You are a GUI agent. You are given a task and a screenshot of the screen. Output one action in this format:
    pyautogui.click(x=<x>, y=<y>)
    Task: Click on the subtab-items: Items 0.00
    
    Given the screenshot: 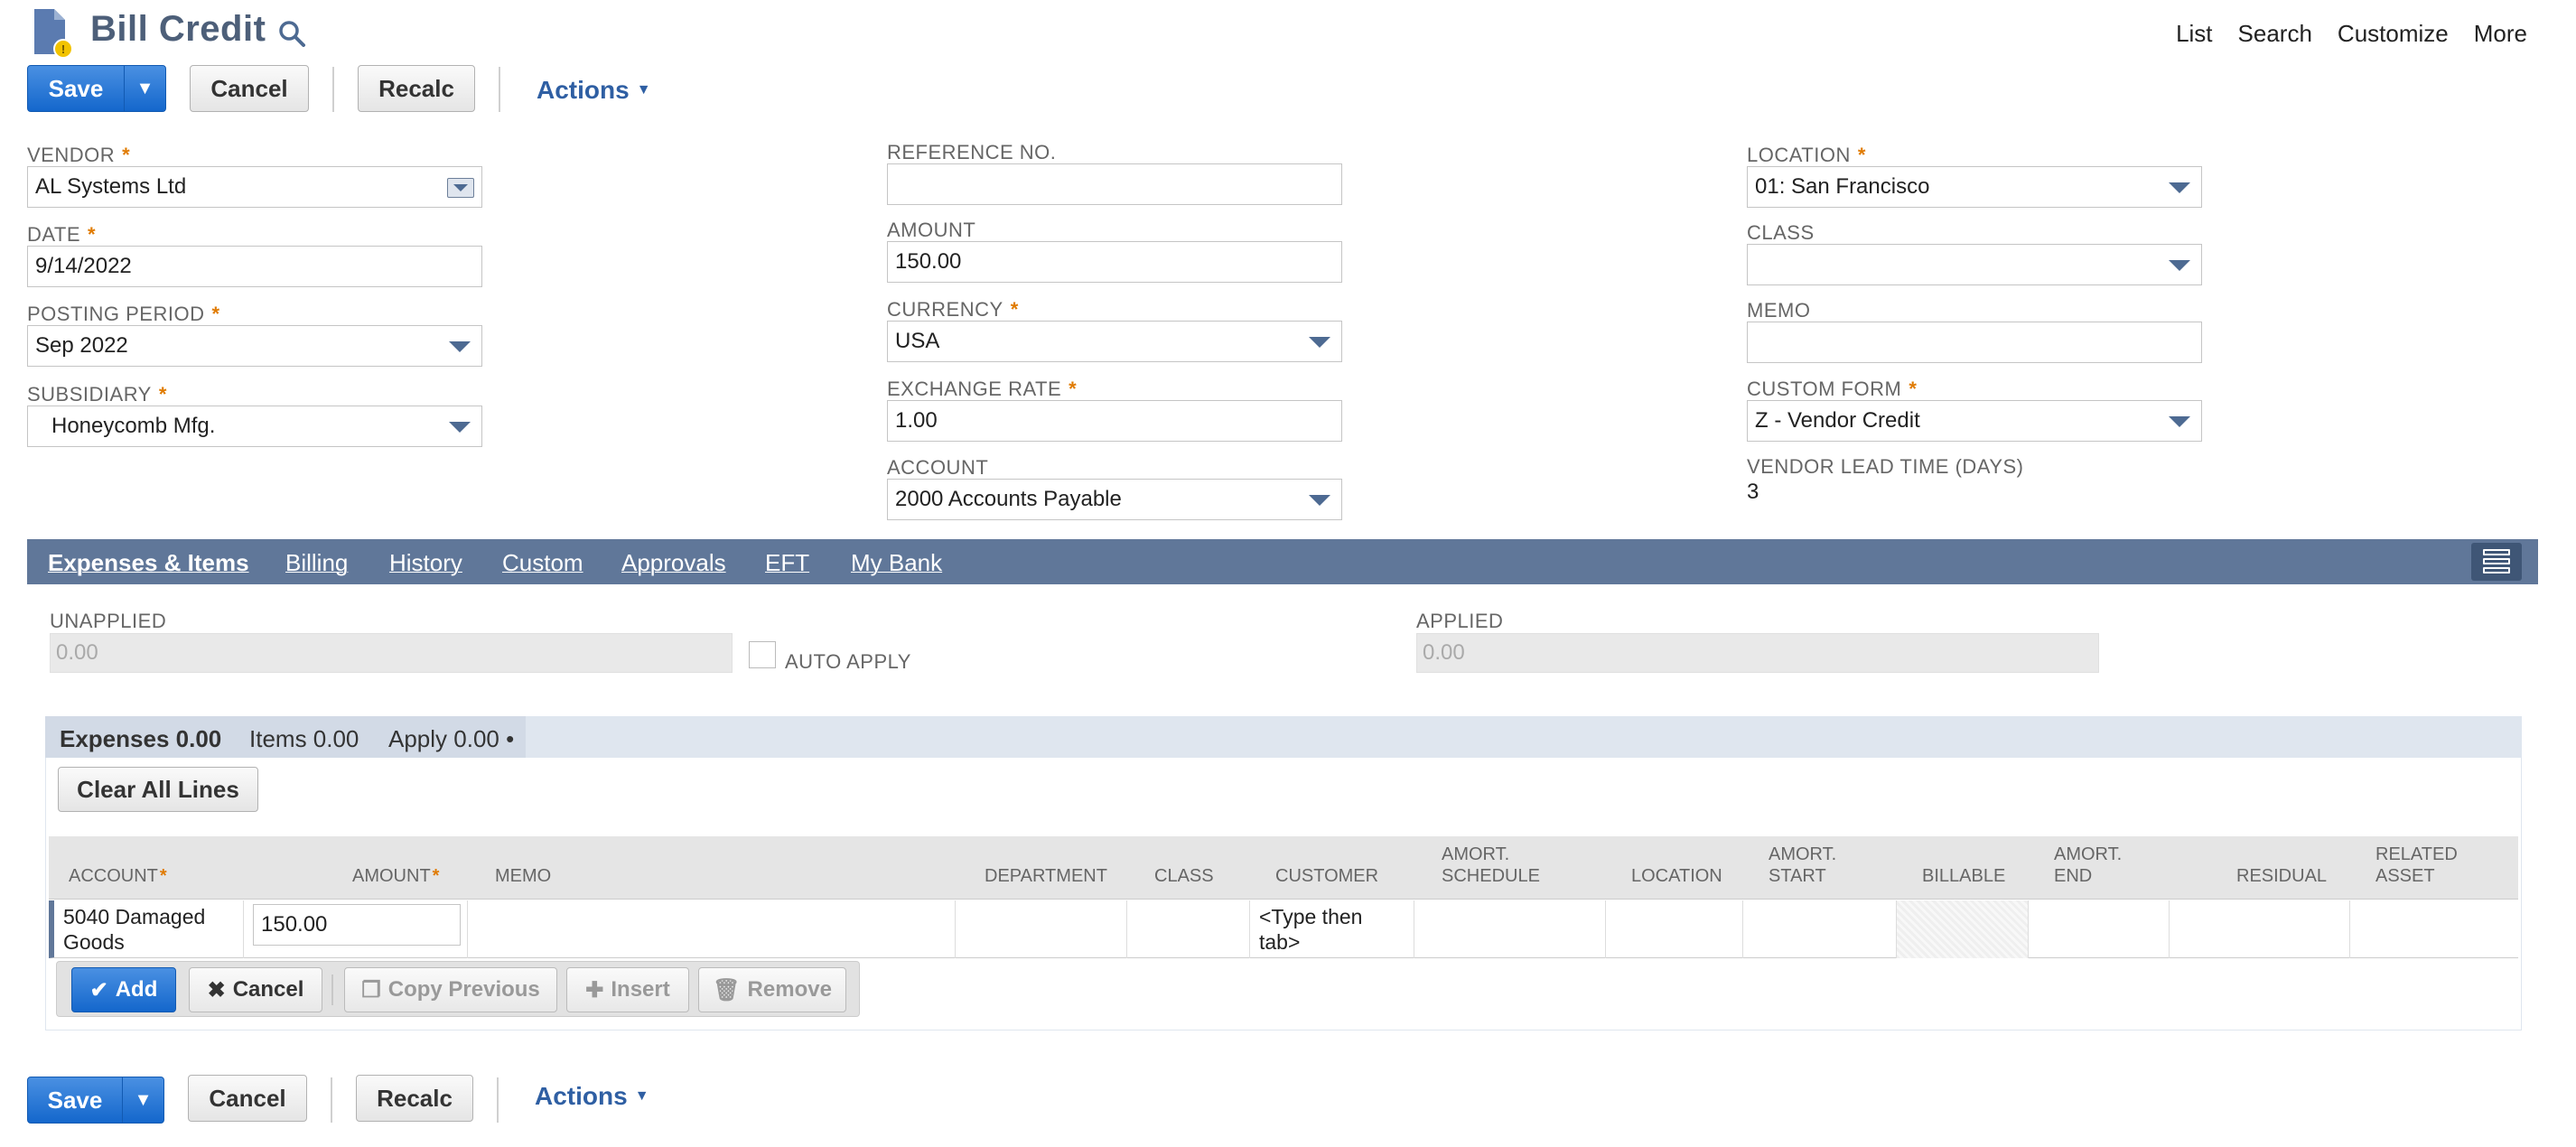 What is the action you would take?
    pyautogui.click(x=304, y=739)
    